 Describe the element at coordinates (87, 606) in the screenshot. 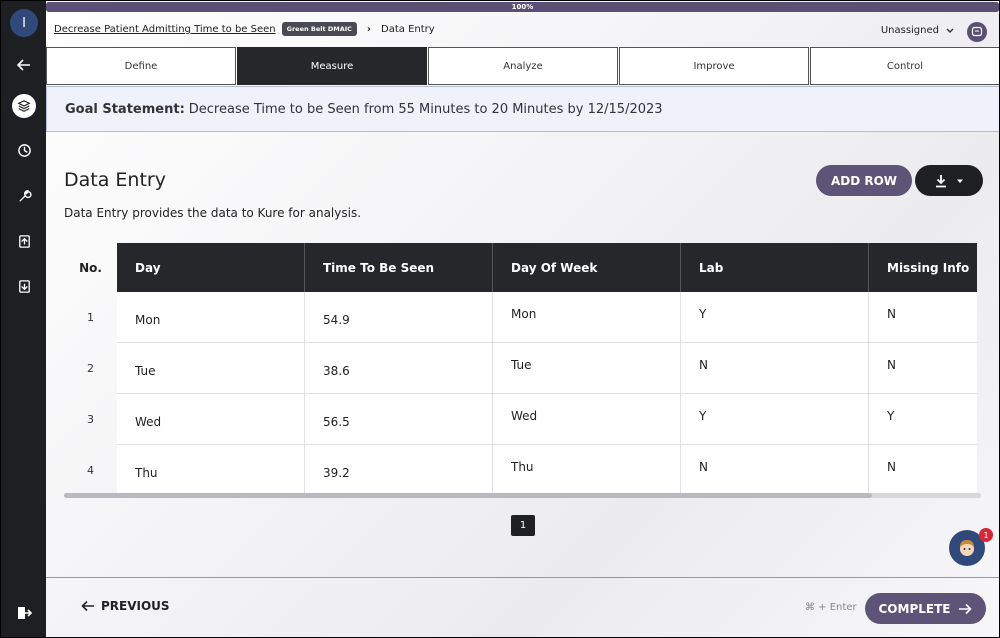

I see `arrow-left-icon` at that location.